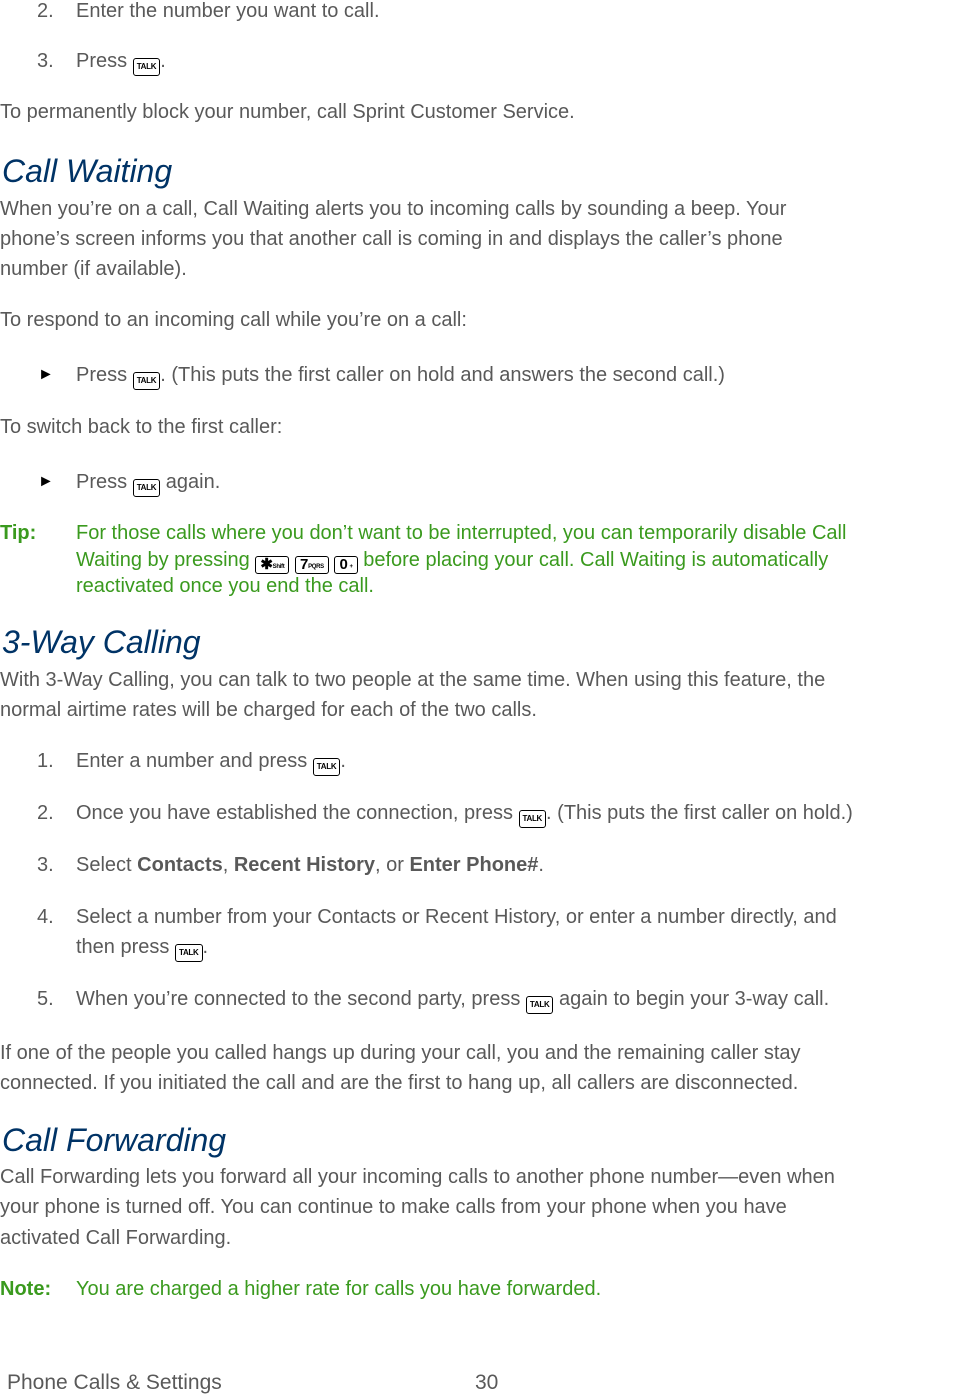 The width and height of the screenshot is (959, 1398). What do you see at coordinates (116, 1238) in the screenshot?
I see `paragraph-line: activated Call Forwarding.` at bounding box center [116, 1238].